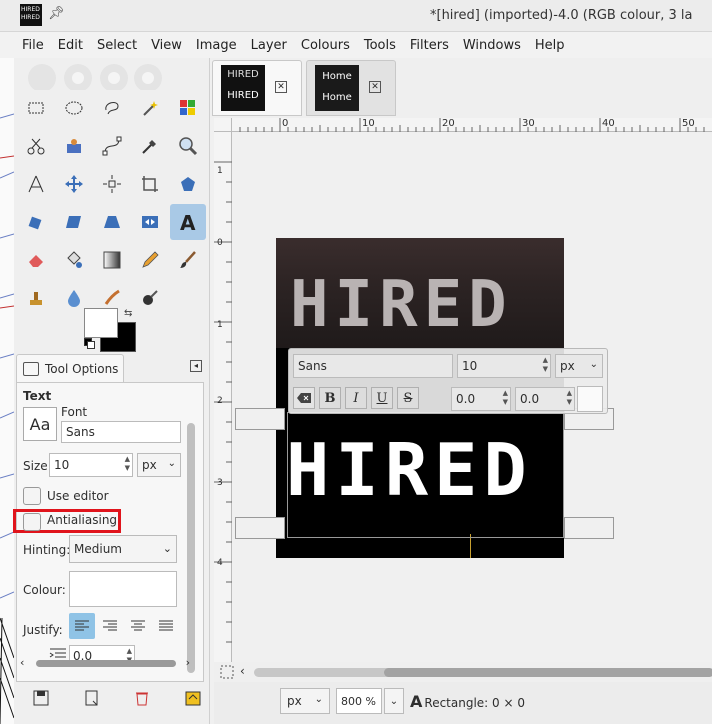 This screenshot has width=712, height=724. Describe the element at coordinates (305, 701) in the screenshot. I see `unit-select: px ⌄` at that location.